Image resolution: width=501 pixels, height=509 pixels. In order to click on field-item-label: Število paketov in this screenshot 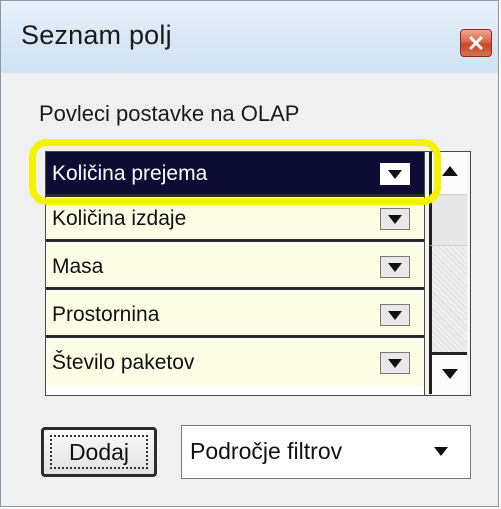, I will do `click(123, 362)`.